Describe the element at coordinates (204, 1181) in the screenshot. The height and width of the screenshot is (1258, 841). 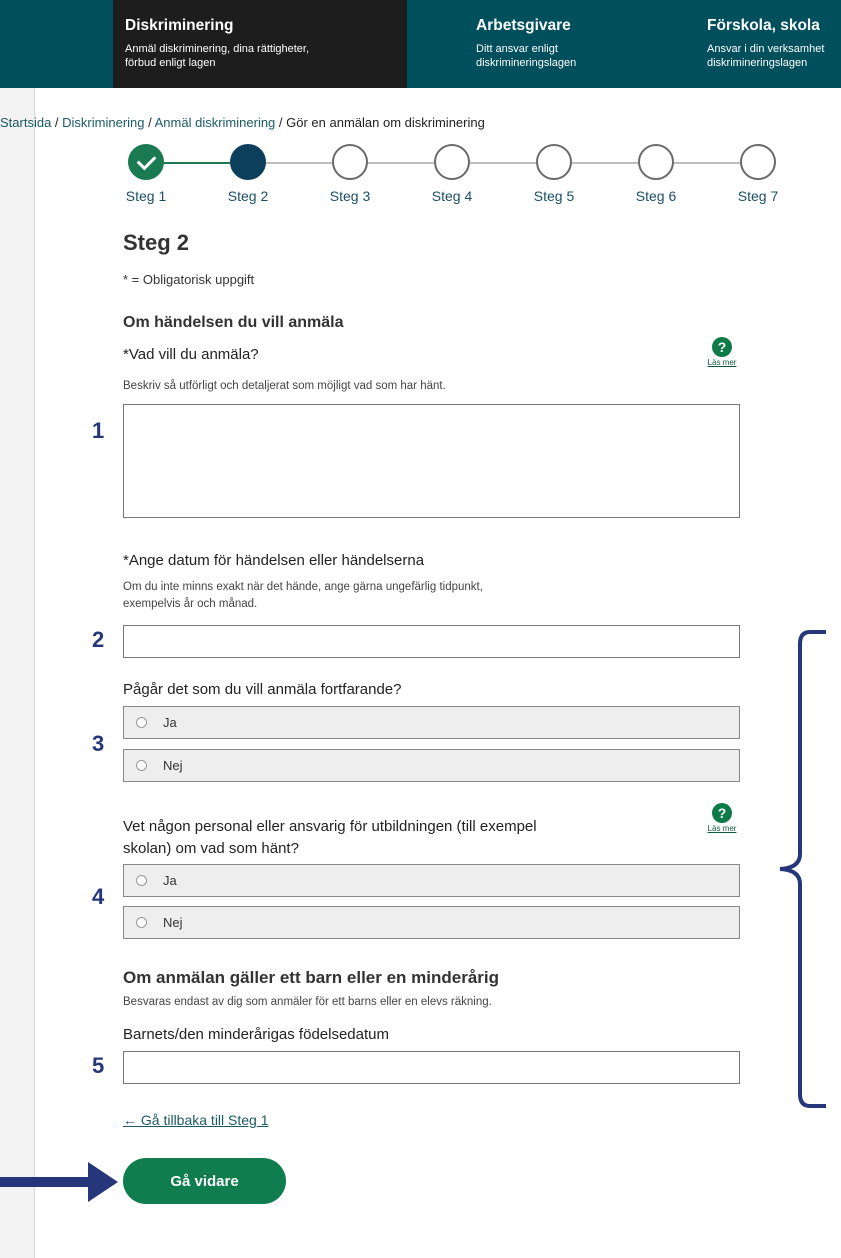
I see `continue-button: Gå vidare` at that location.